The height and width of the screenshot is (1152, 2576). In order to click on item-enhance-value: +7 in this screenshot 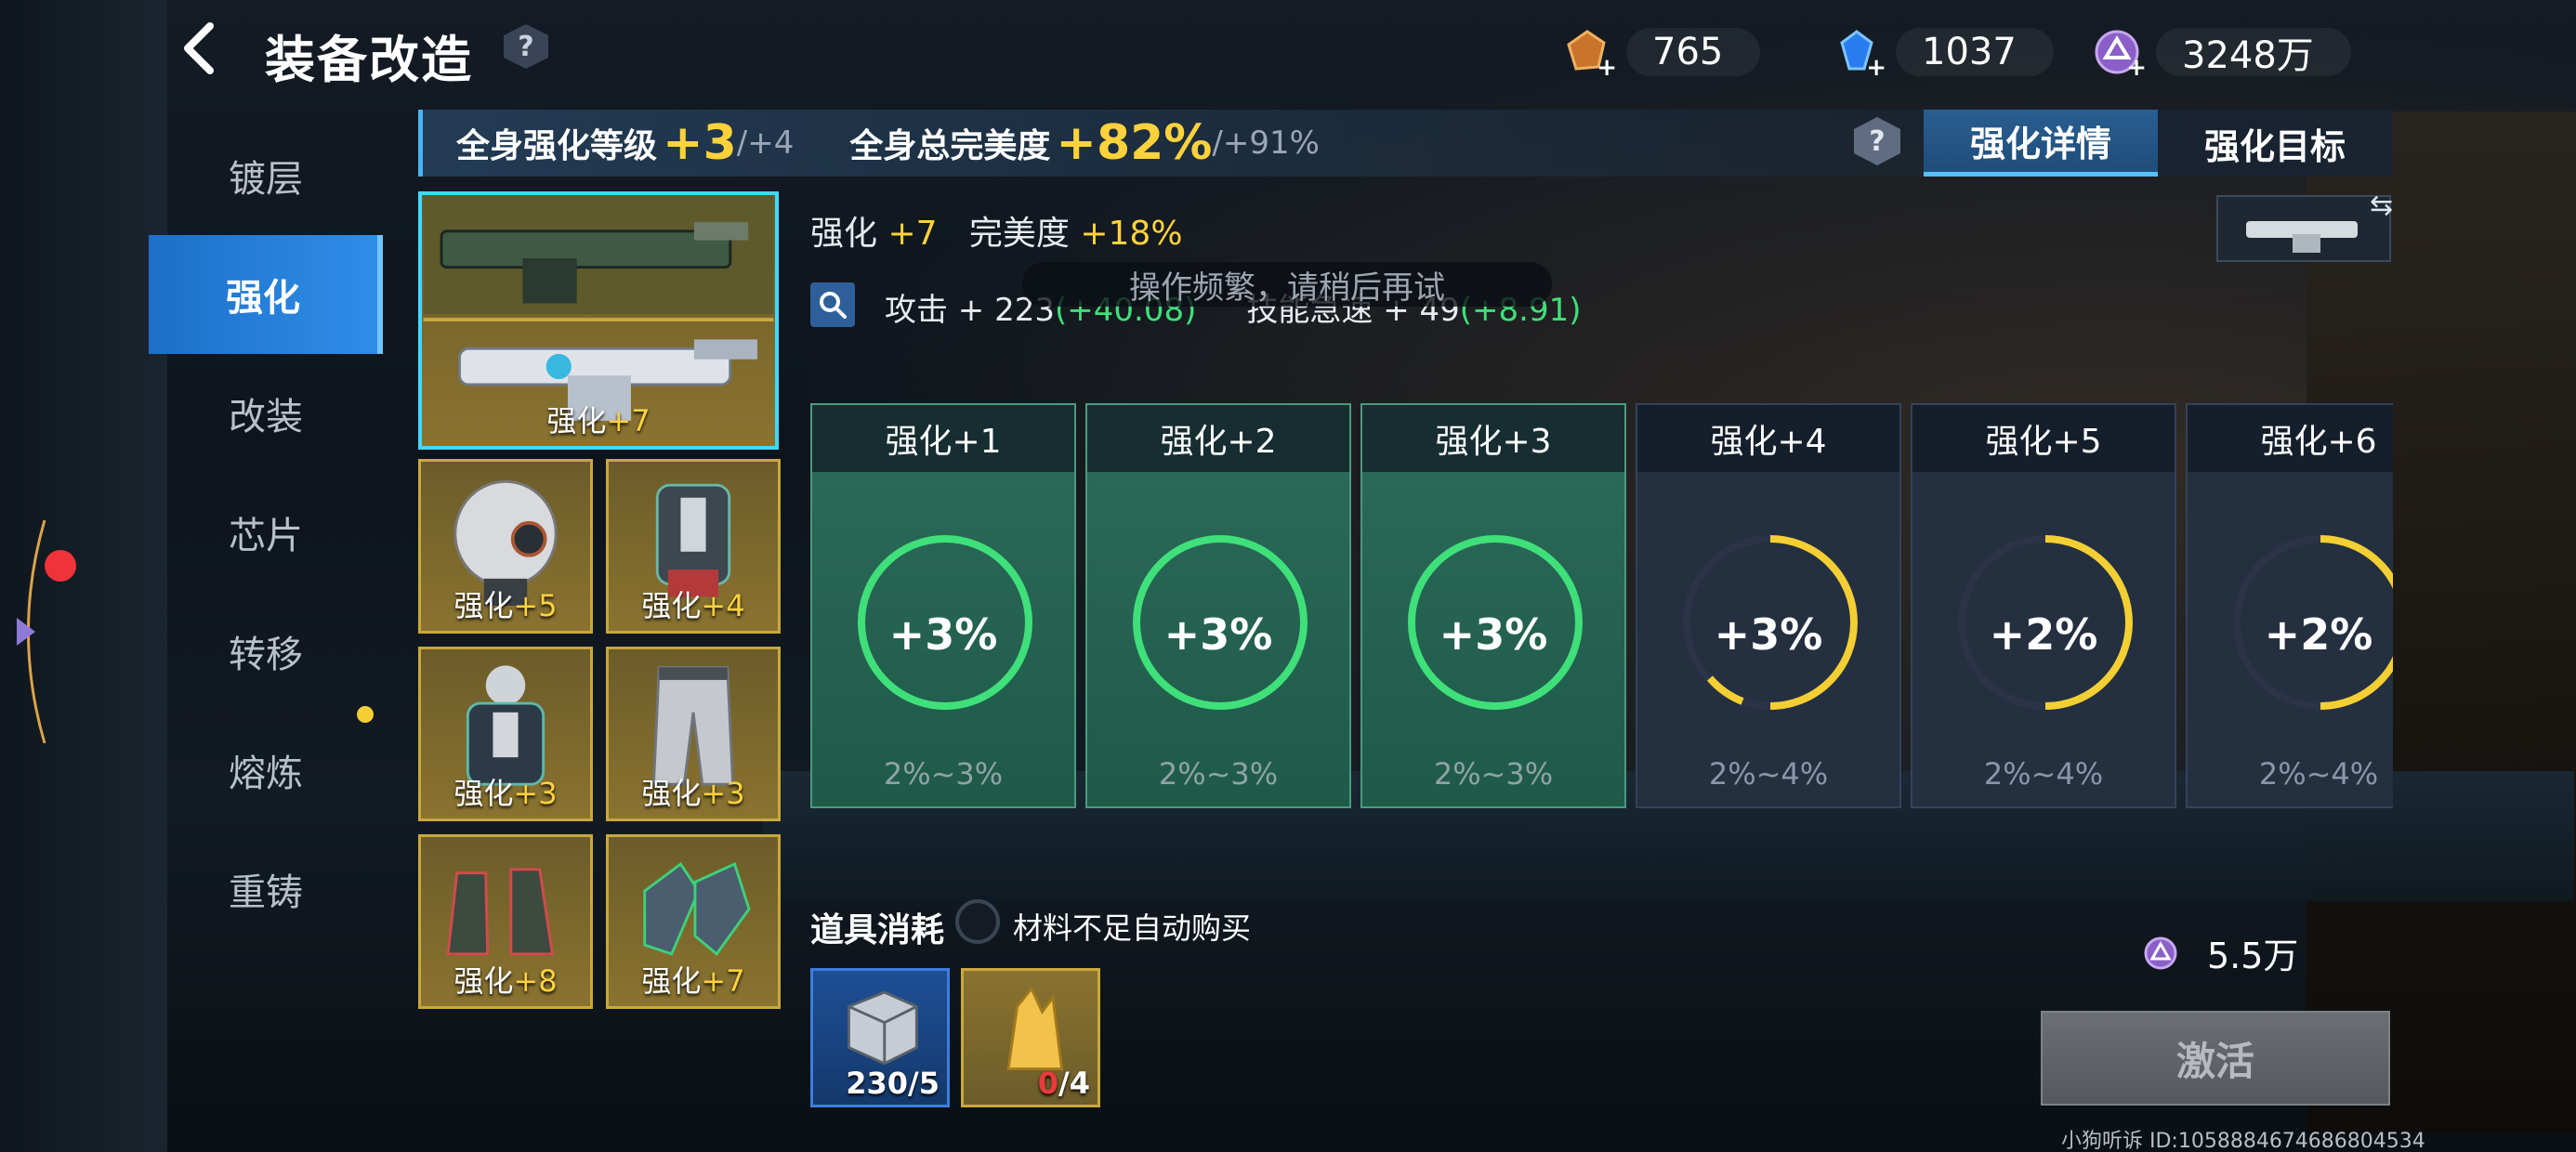, I will do `click(912, 234)`.